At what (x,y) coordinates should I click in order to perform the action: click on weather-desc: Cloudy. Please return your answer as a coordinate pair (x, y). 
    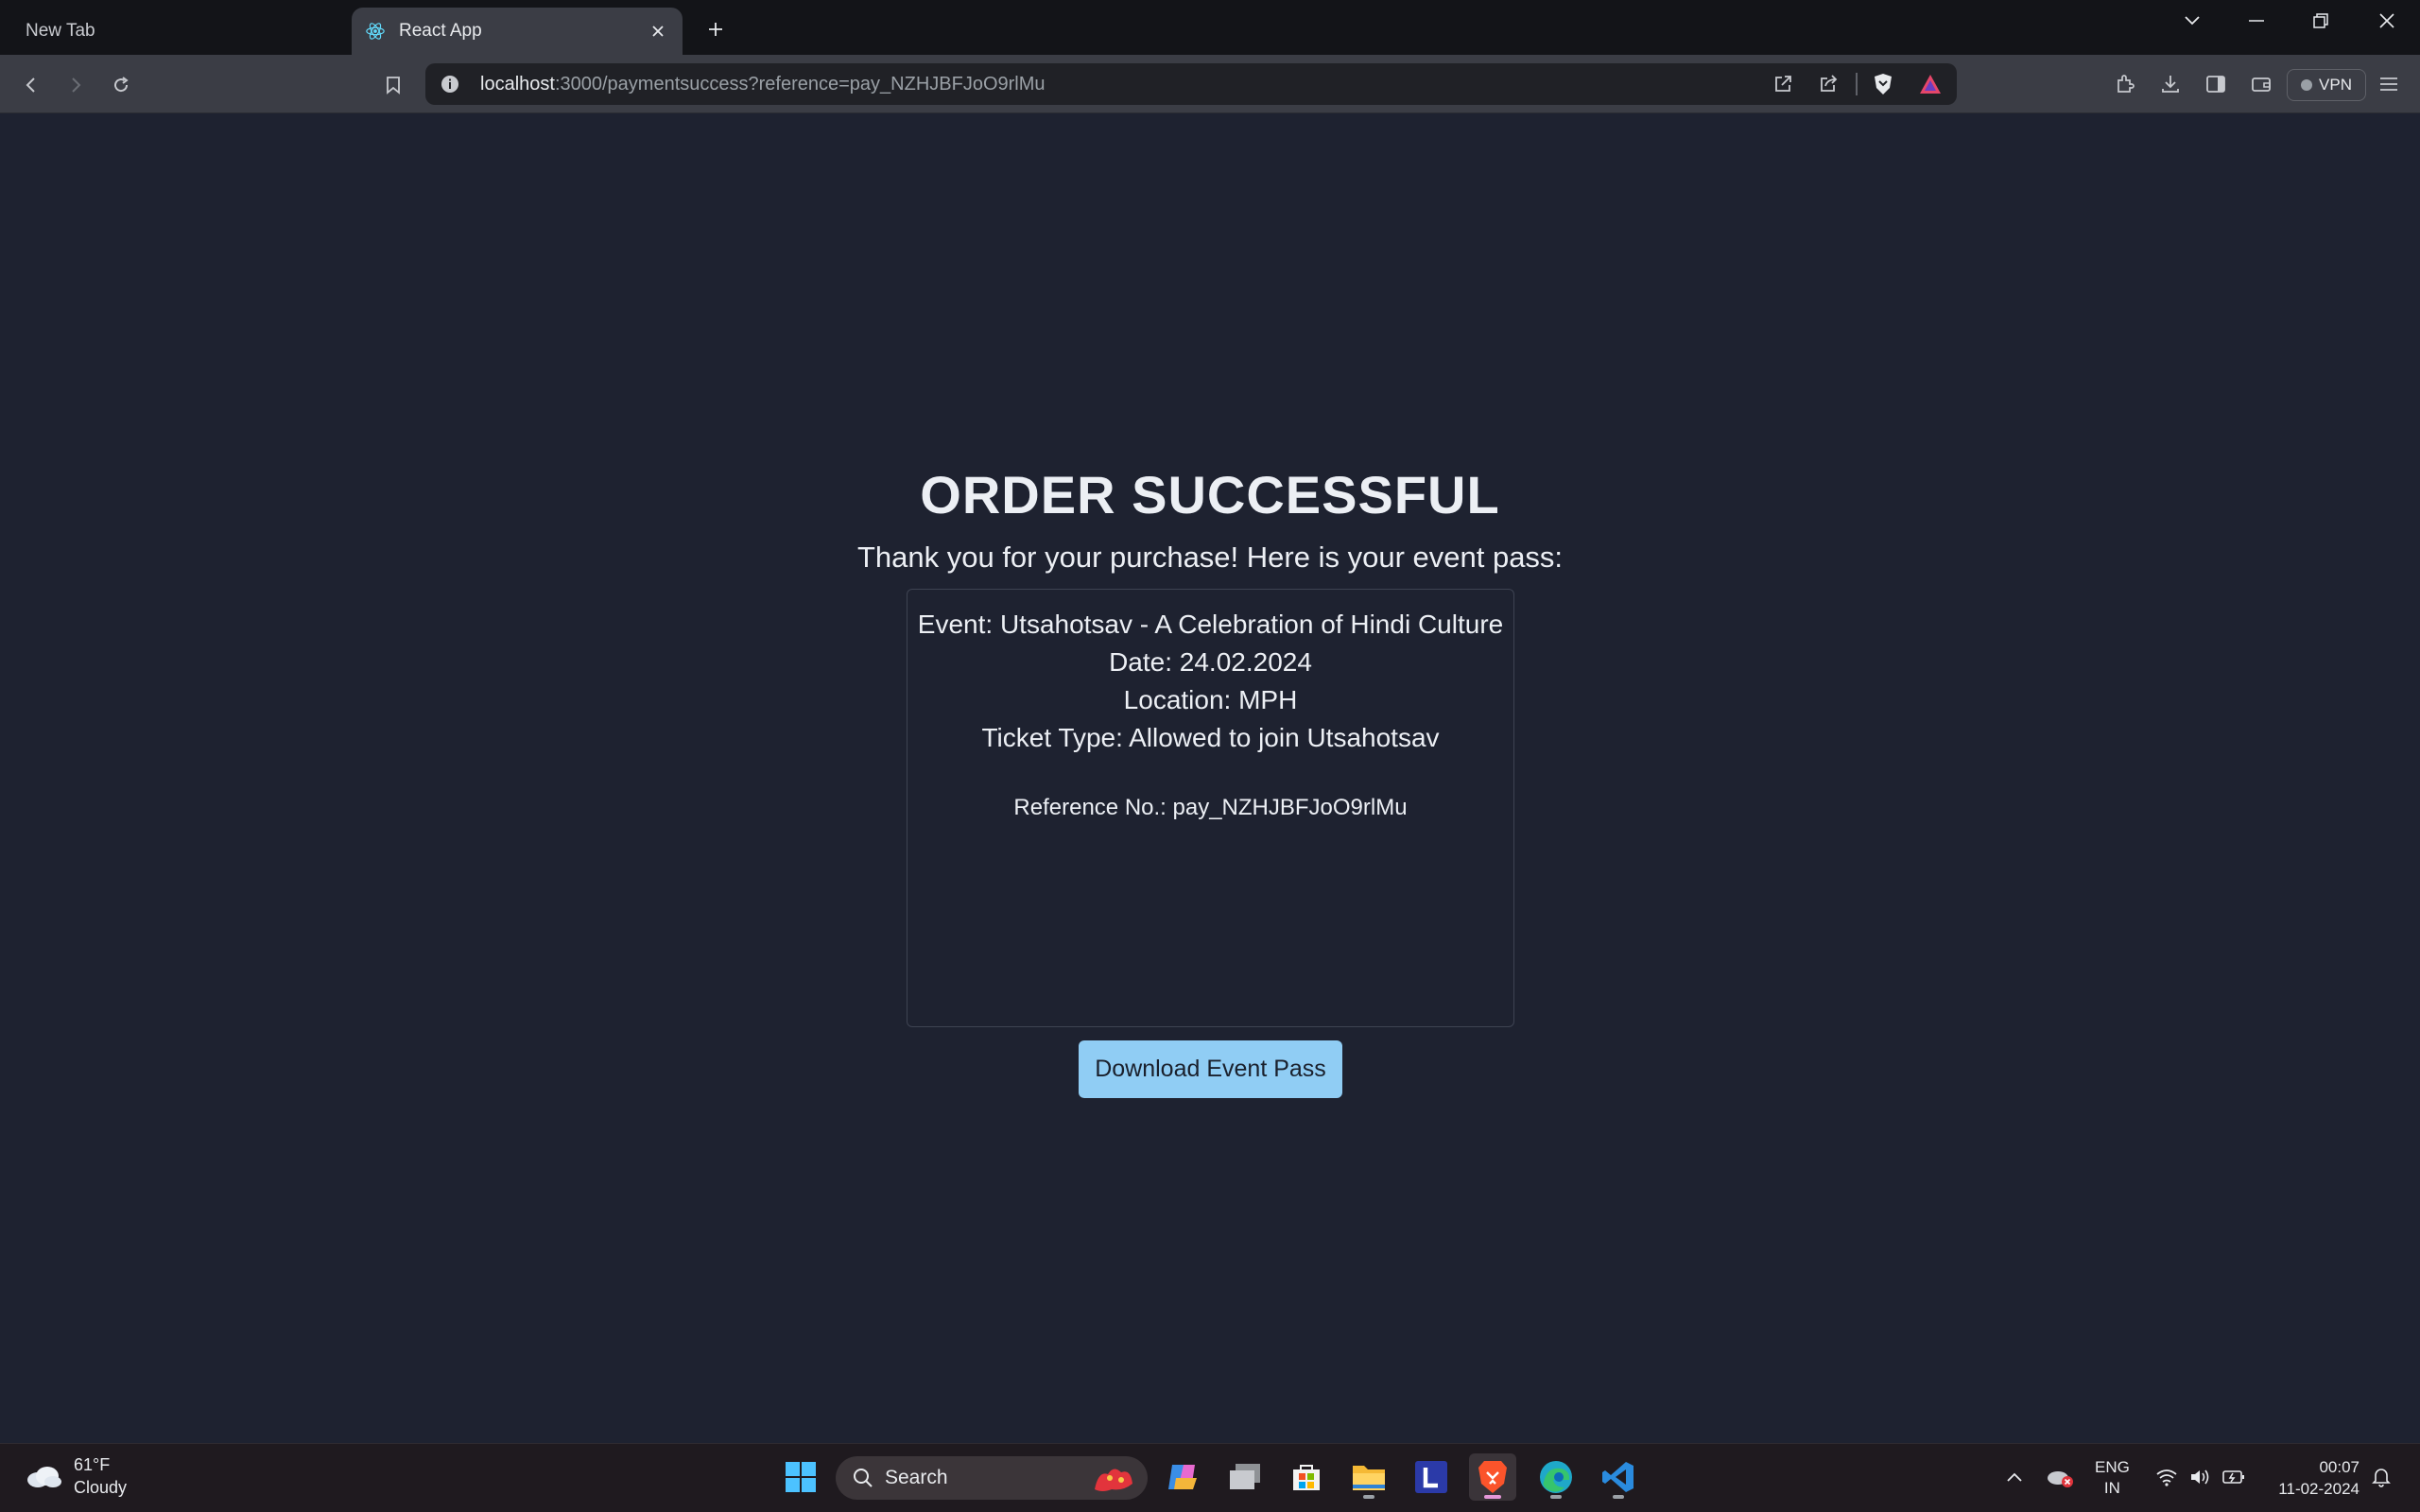
    Looking at the image, I should click on (101, 1487).